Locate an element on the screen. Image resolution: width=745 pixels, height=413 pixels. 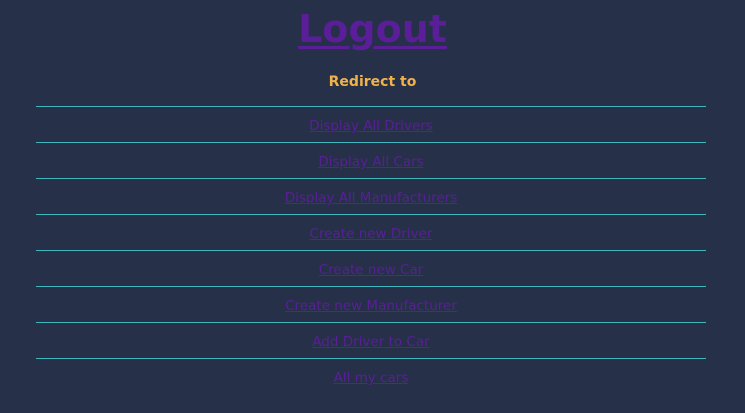
menu-item-all-my-cars: All my cars is located at coordinates (371, 376).